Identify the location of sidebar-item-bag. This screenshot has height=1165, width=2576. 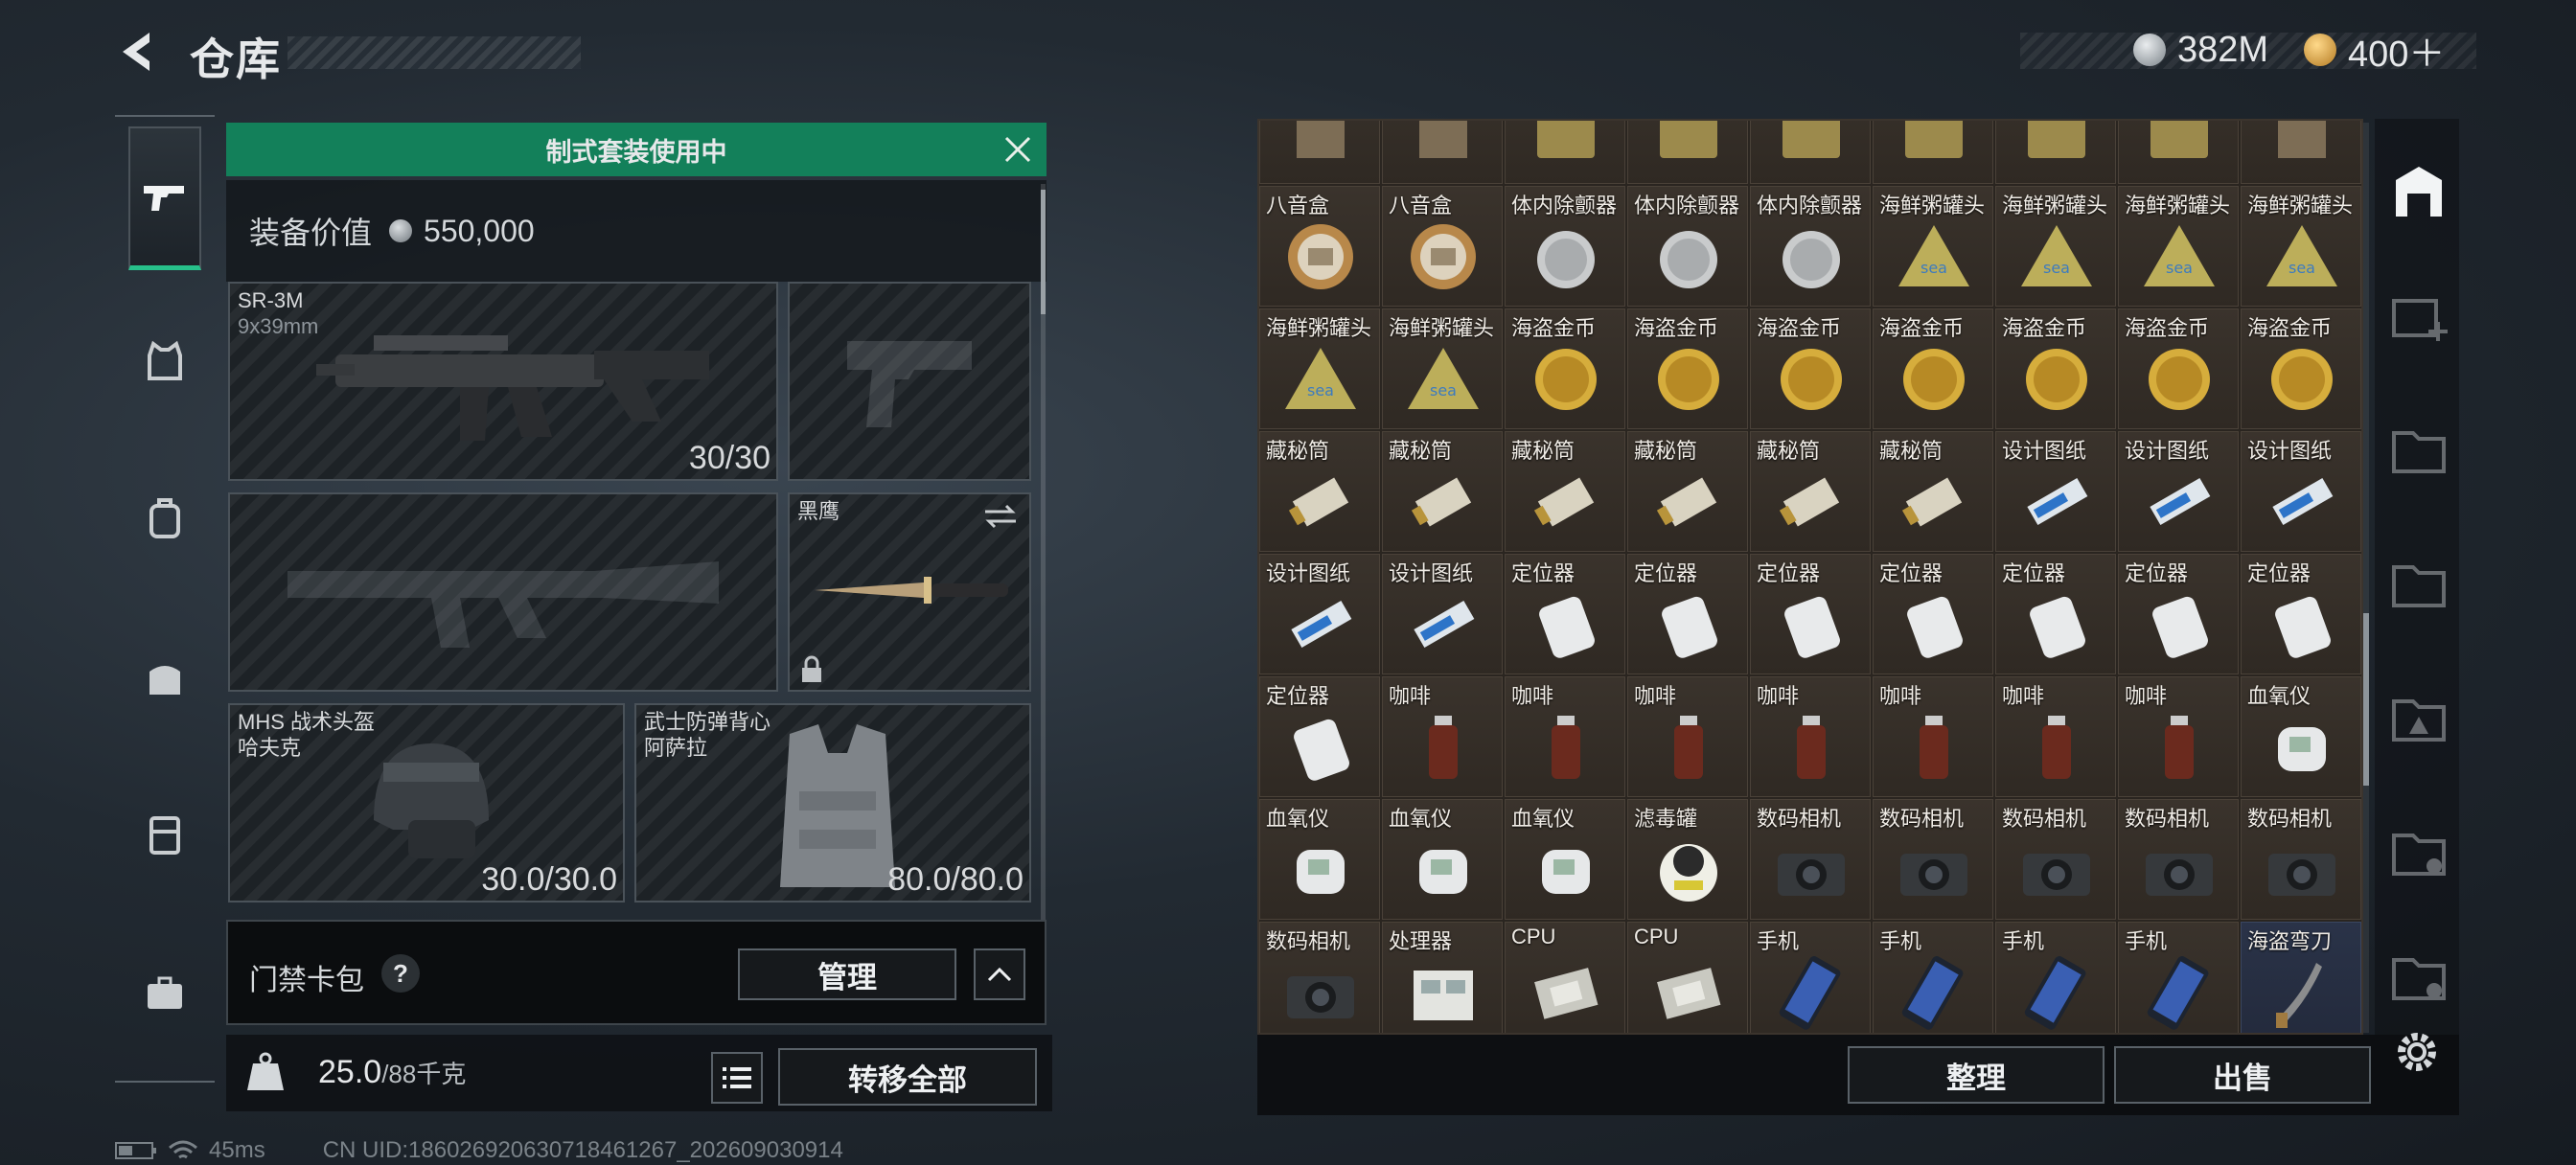
(164, 677).